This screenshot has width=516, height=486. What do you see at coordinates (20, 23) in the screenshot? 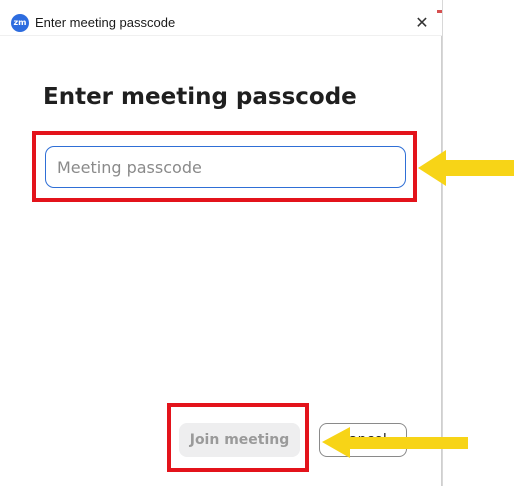
I see `zoom-app-icon: zm` at bounding box center [20, 23].